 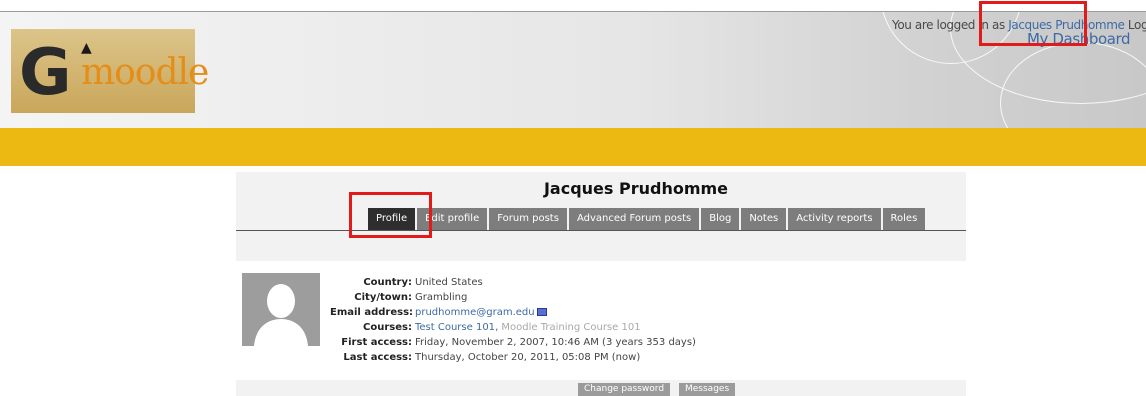 I want to click on change-password-button: Change password, so click(x=624, y=389).